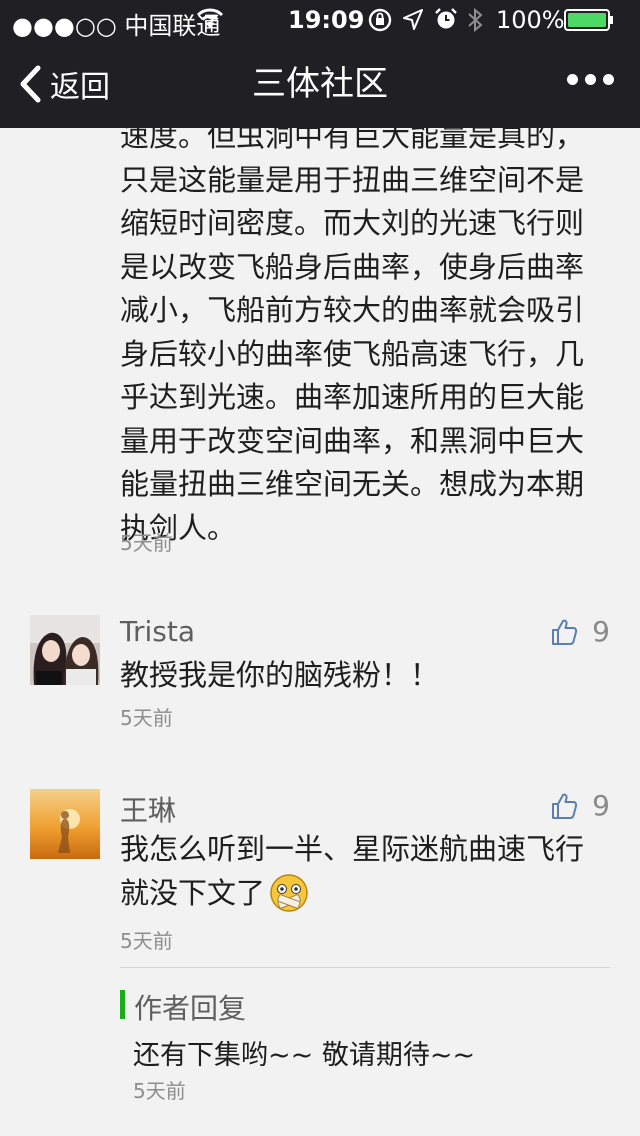 This screenshot has height=1136, width=640. Describe the element at coordinates (365, 871) in the screenshot. I see `comment-text: 我怎么听到一半、星际迷航曲速飞行 就没下文了` at that location.